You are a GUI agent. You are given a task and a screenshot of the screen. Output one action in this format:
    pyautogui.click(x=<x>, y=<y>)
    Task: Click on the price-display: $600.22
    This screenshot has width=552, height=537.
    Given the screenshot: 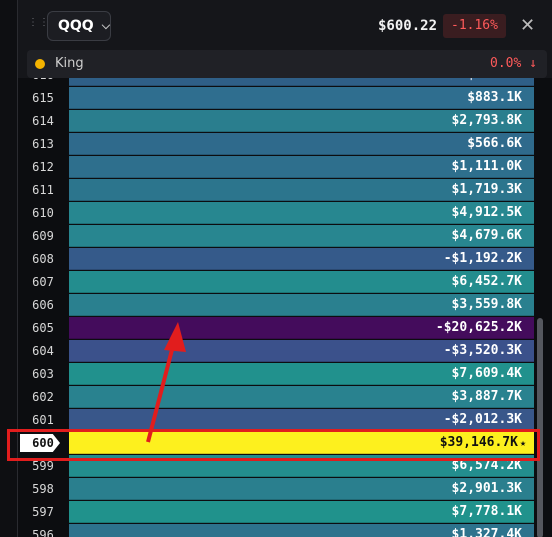 What is the action you would take?
    pyautogui.click(x=408, y=26)
    